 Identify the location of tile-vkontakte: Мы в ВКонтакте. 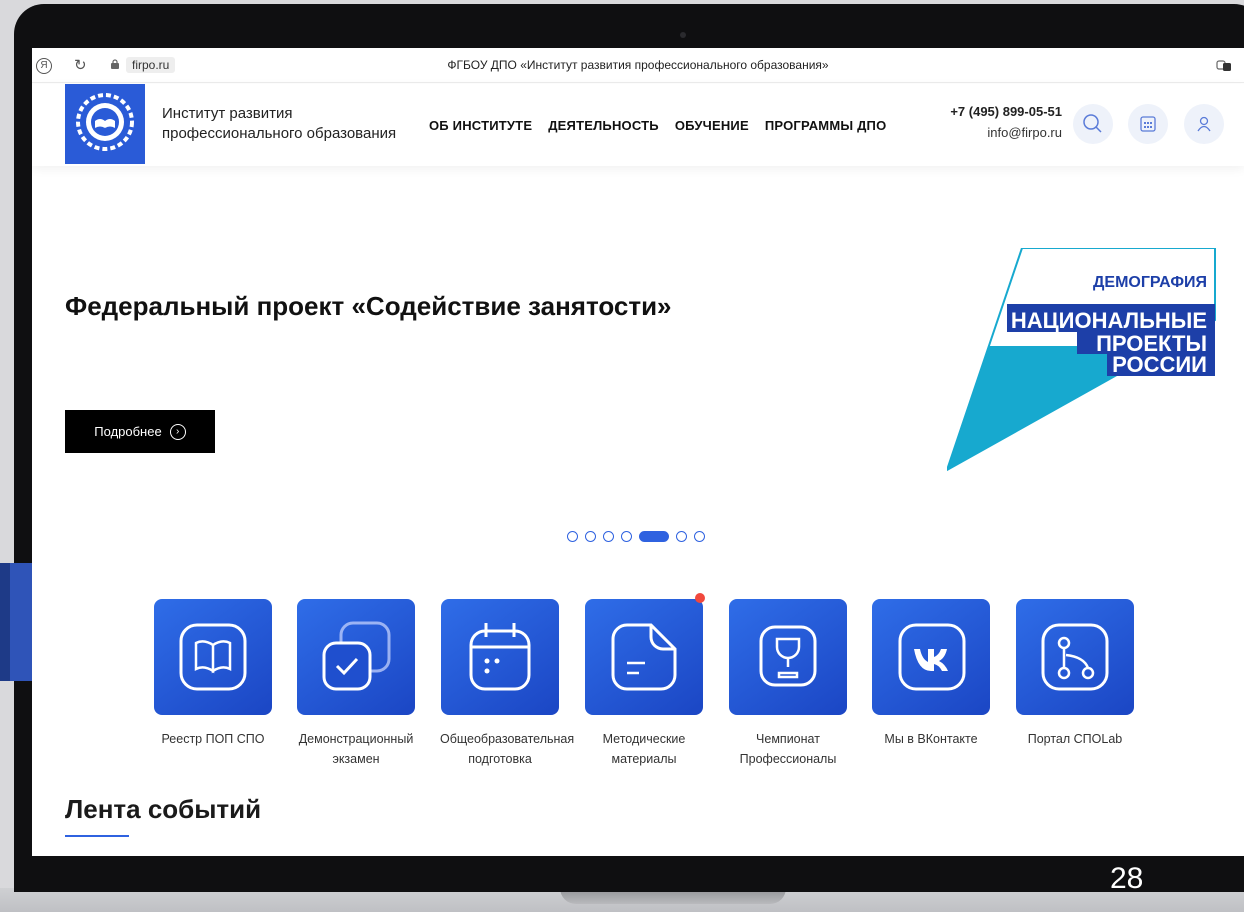
(931, 674).